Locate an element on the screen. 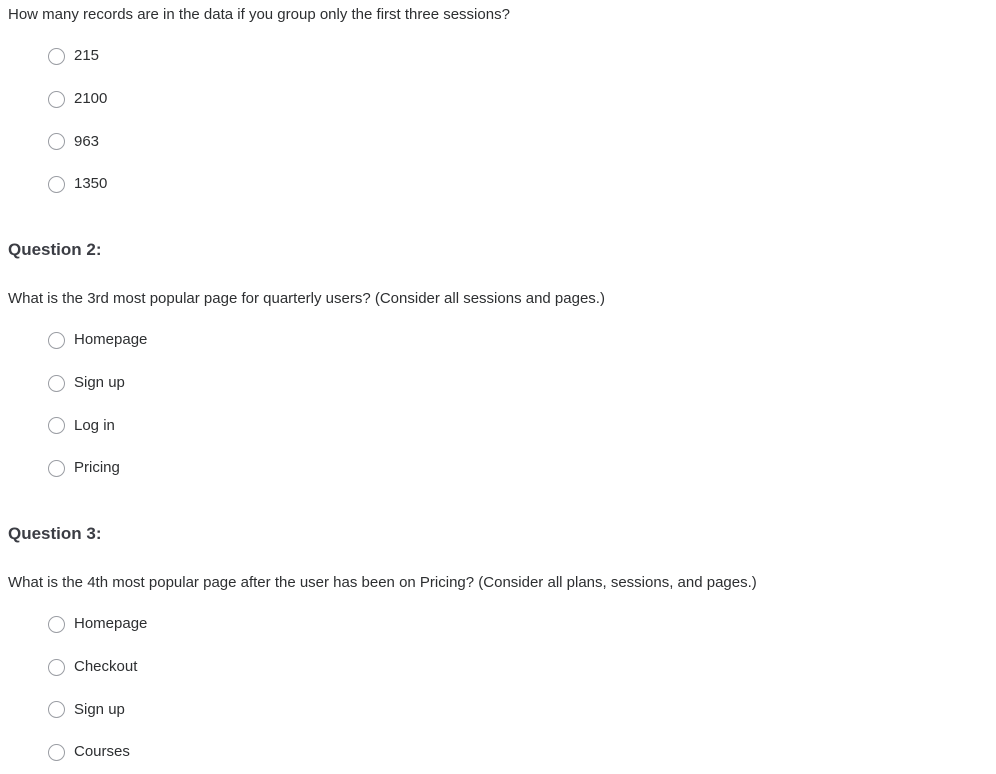 The width and height of the screenshot is (996, 774). option-label: 963 is located at coordinates (87, 141).